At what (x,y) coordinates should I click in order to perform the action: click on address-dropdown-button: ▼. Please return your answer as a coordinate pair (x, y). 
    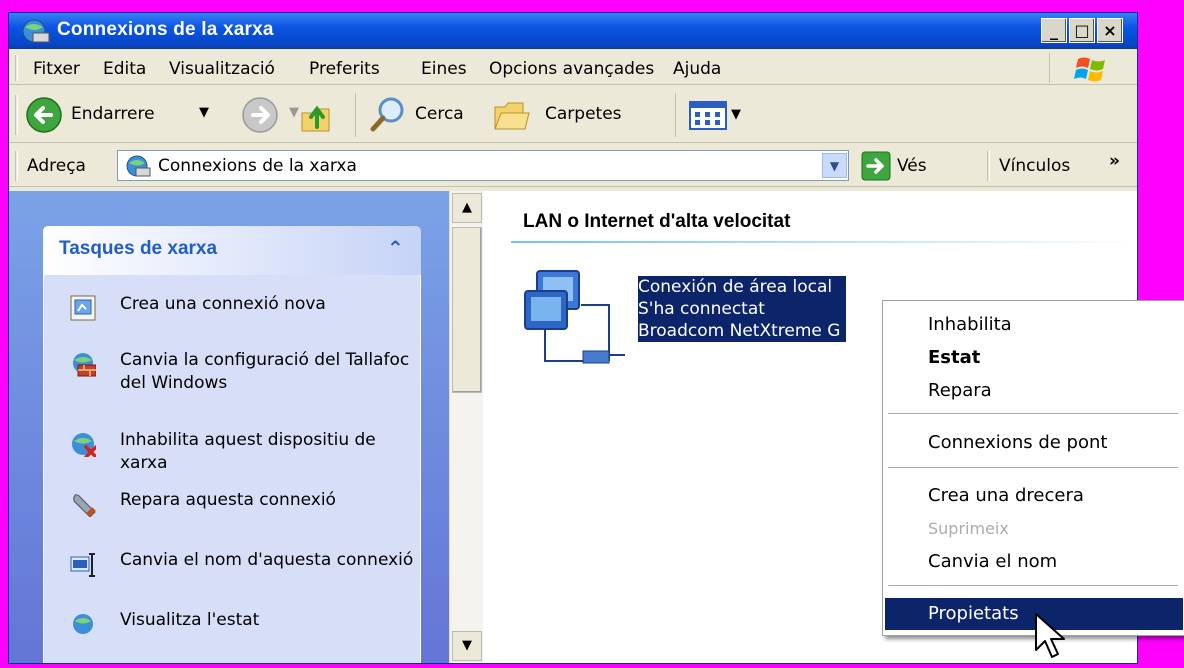
    Looking at the image, I should click on (834, 165).